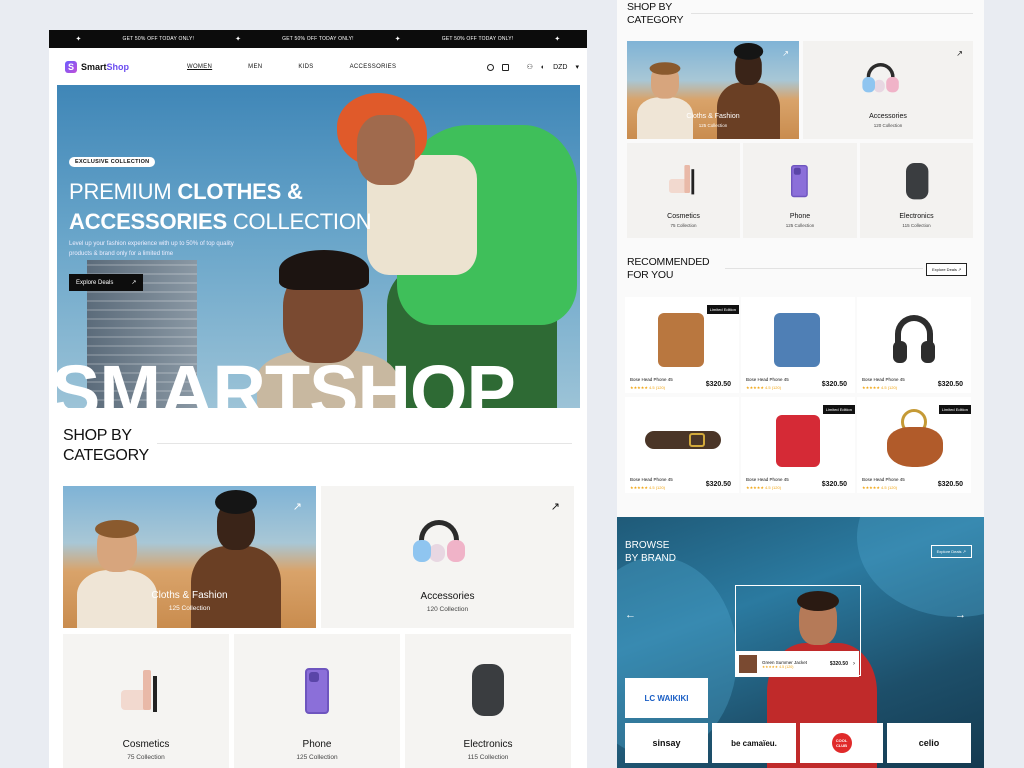  What do you see at coordinates (199, 67) in the screenshot?
I see `menu-item-women: WOMEN` at bounding box center [199, 67].